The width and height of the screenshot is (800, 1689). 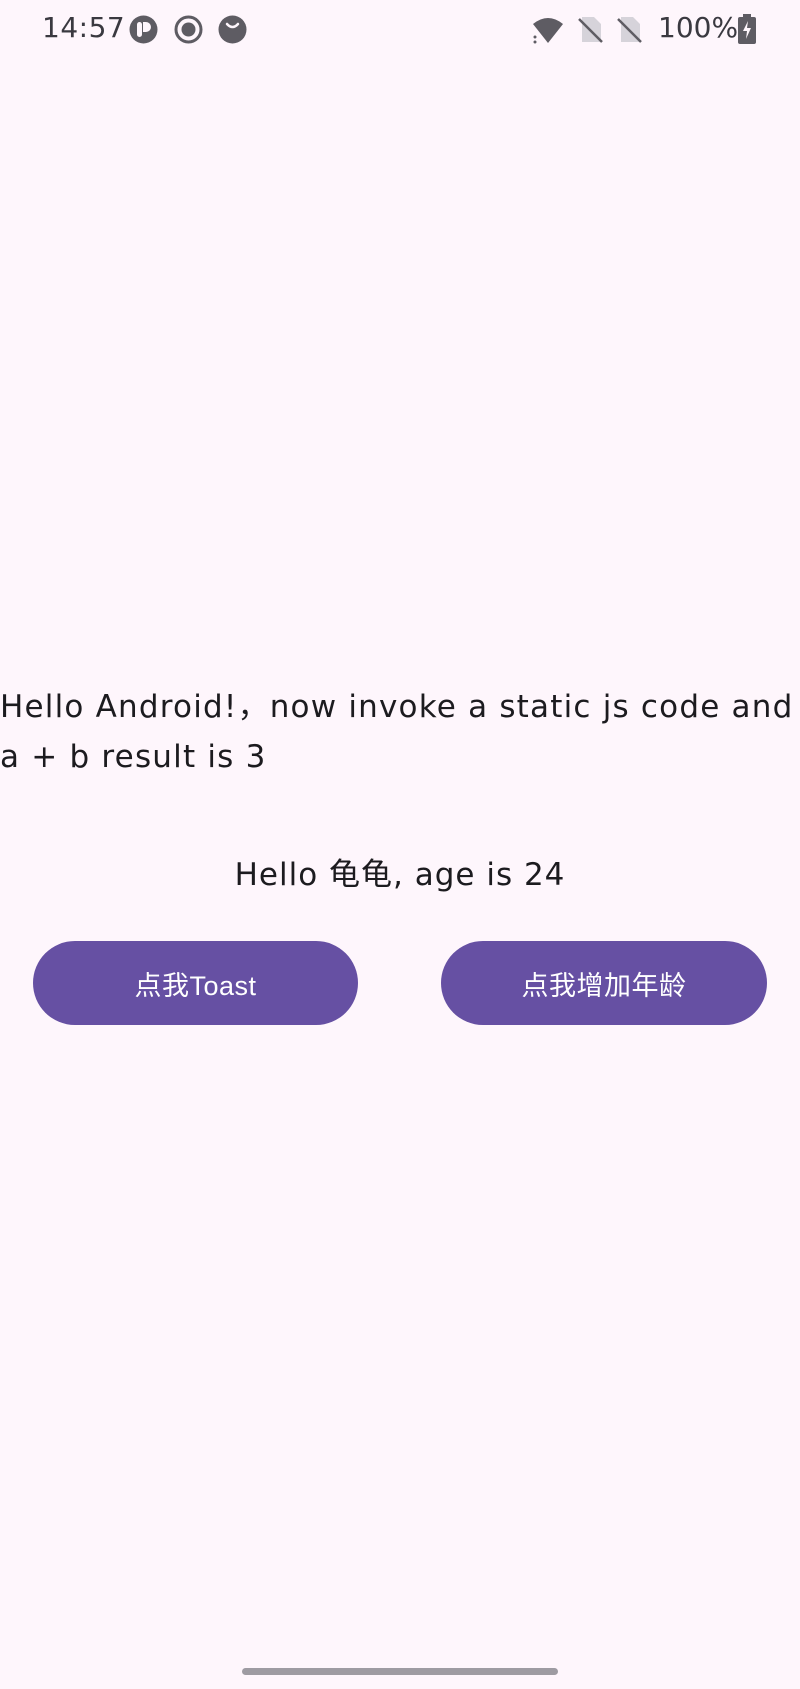 I want to click on app-r-icon, so click(x=143, y=29).